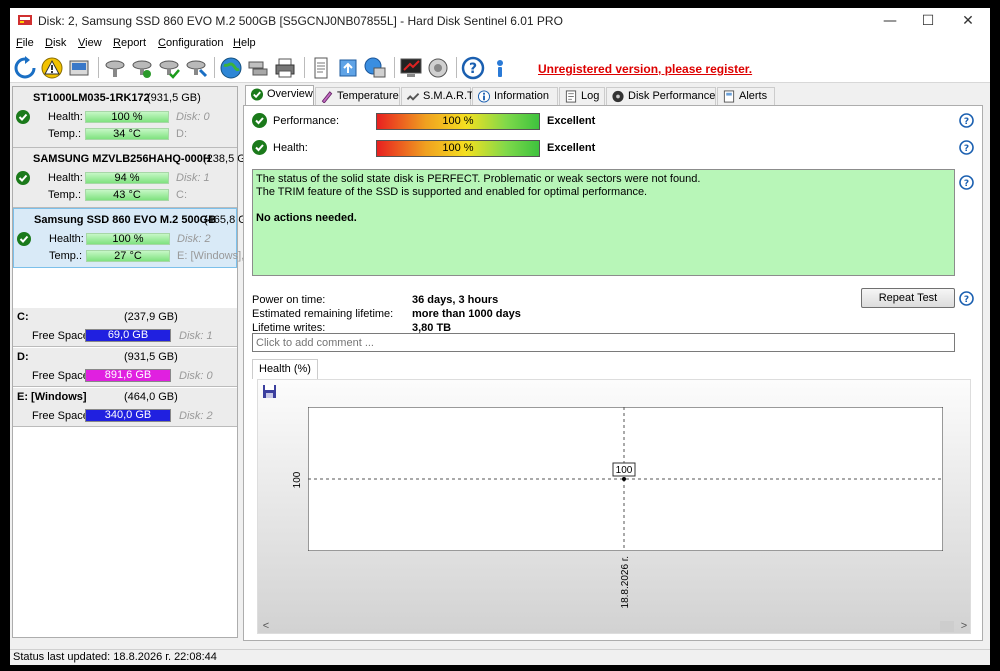  Describe the element at coordinates (115, 68) in the screenshot. I see `disk-test-icon` at that location.